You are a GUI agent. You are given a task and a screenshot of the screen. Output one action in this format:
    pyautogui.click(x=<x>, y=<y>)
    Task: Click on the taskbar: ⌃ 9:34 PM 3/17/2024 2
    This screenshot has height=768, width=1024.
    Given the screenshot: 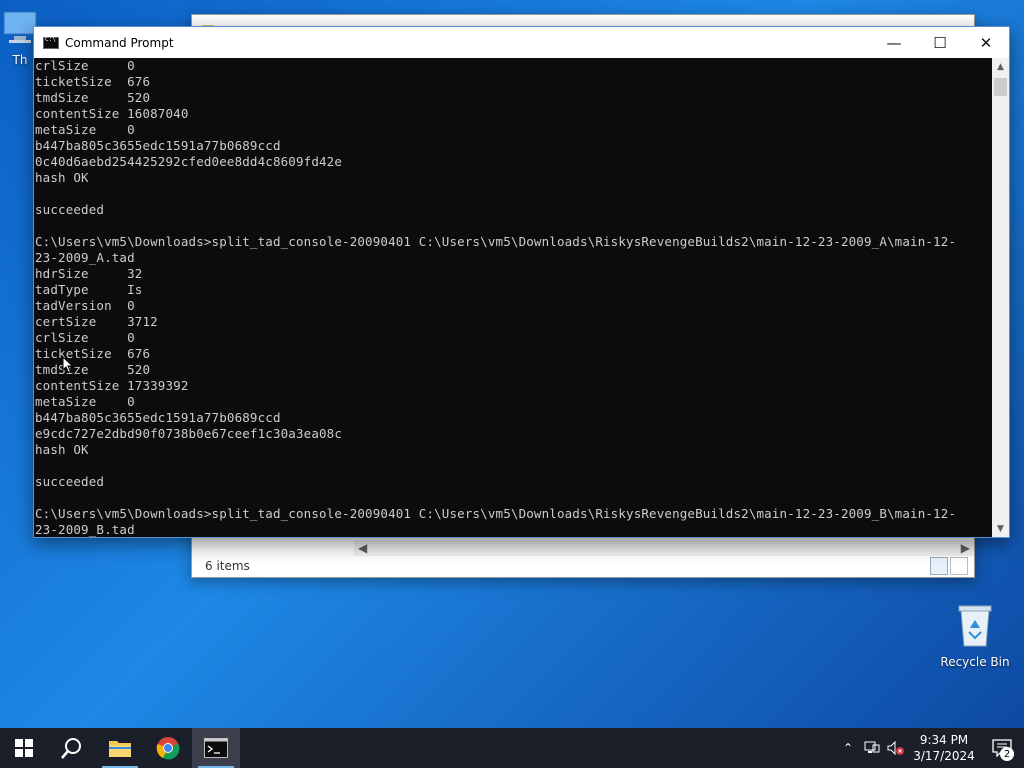 What is the action you would take?
    pyautogui.click(x=512, y=748)
    